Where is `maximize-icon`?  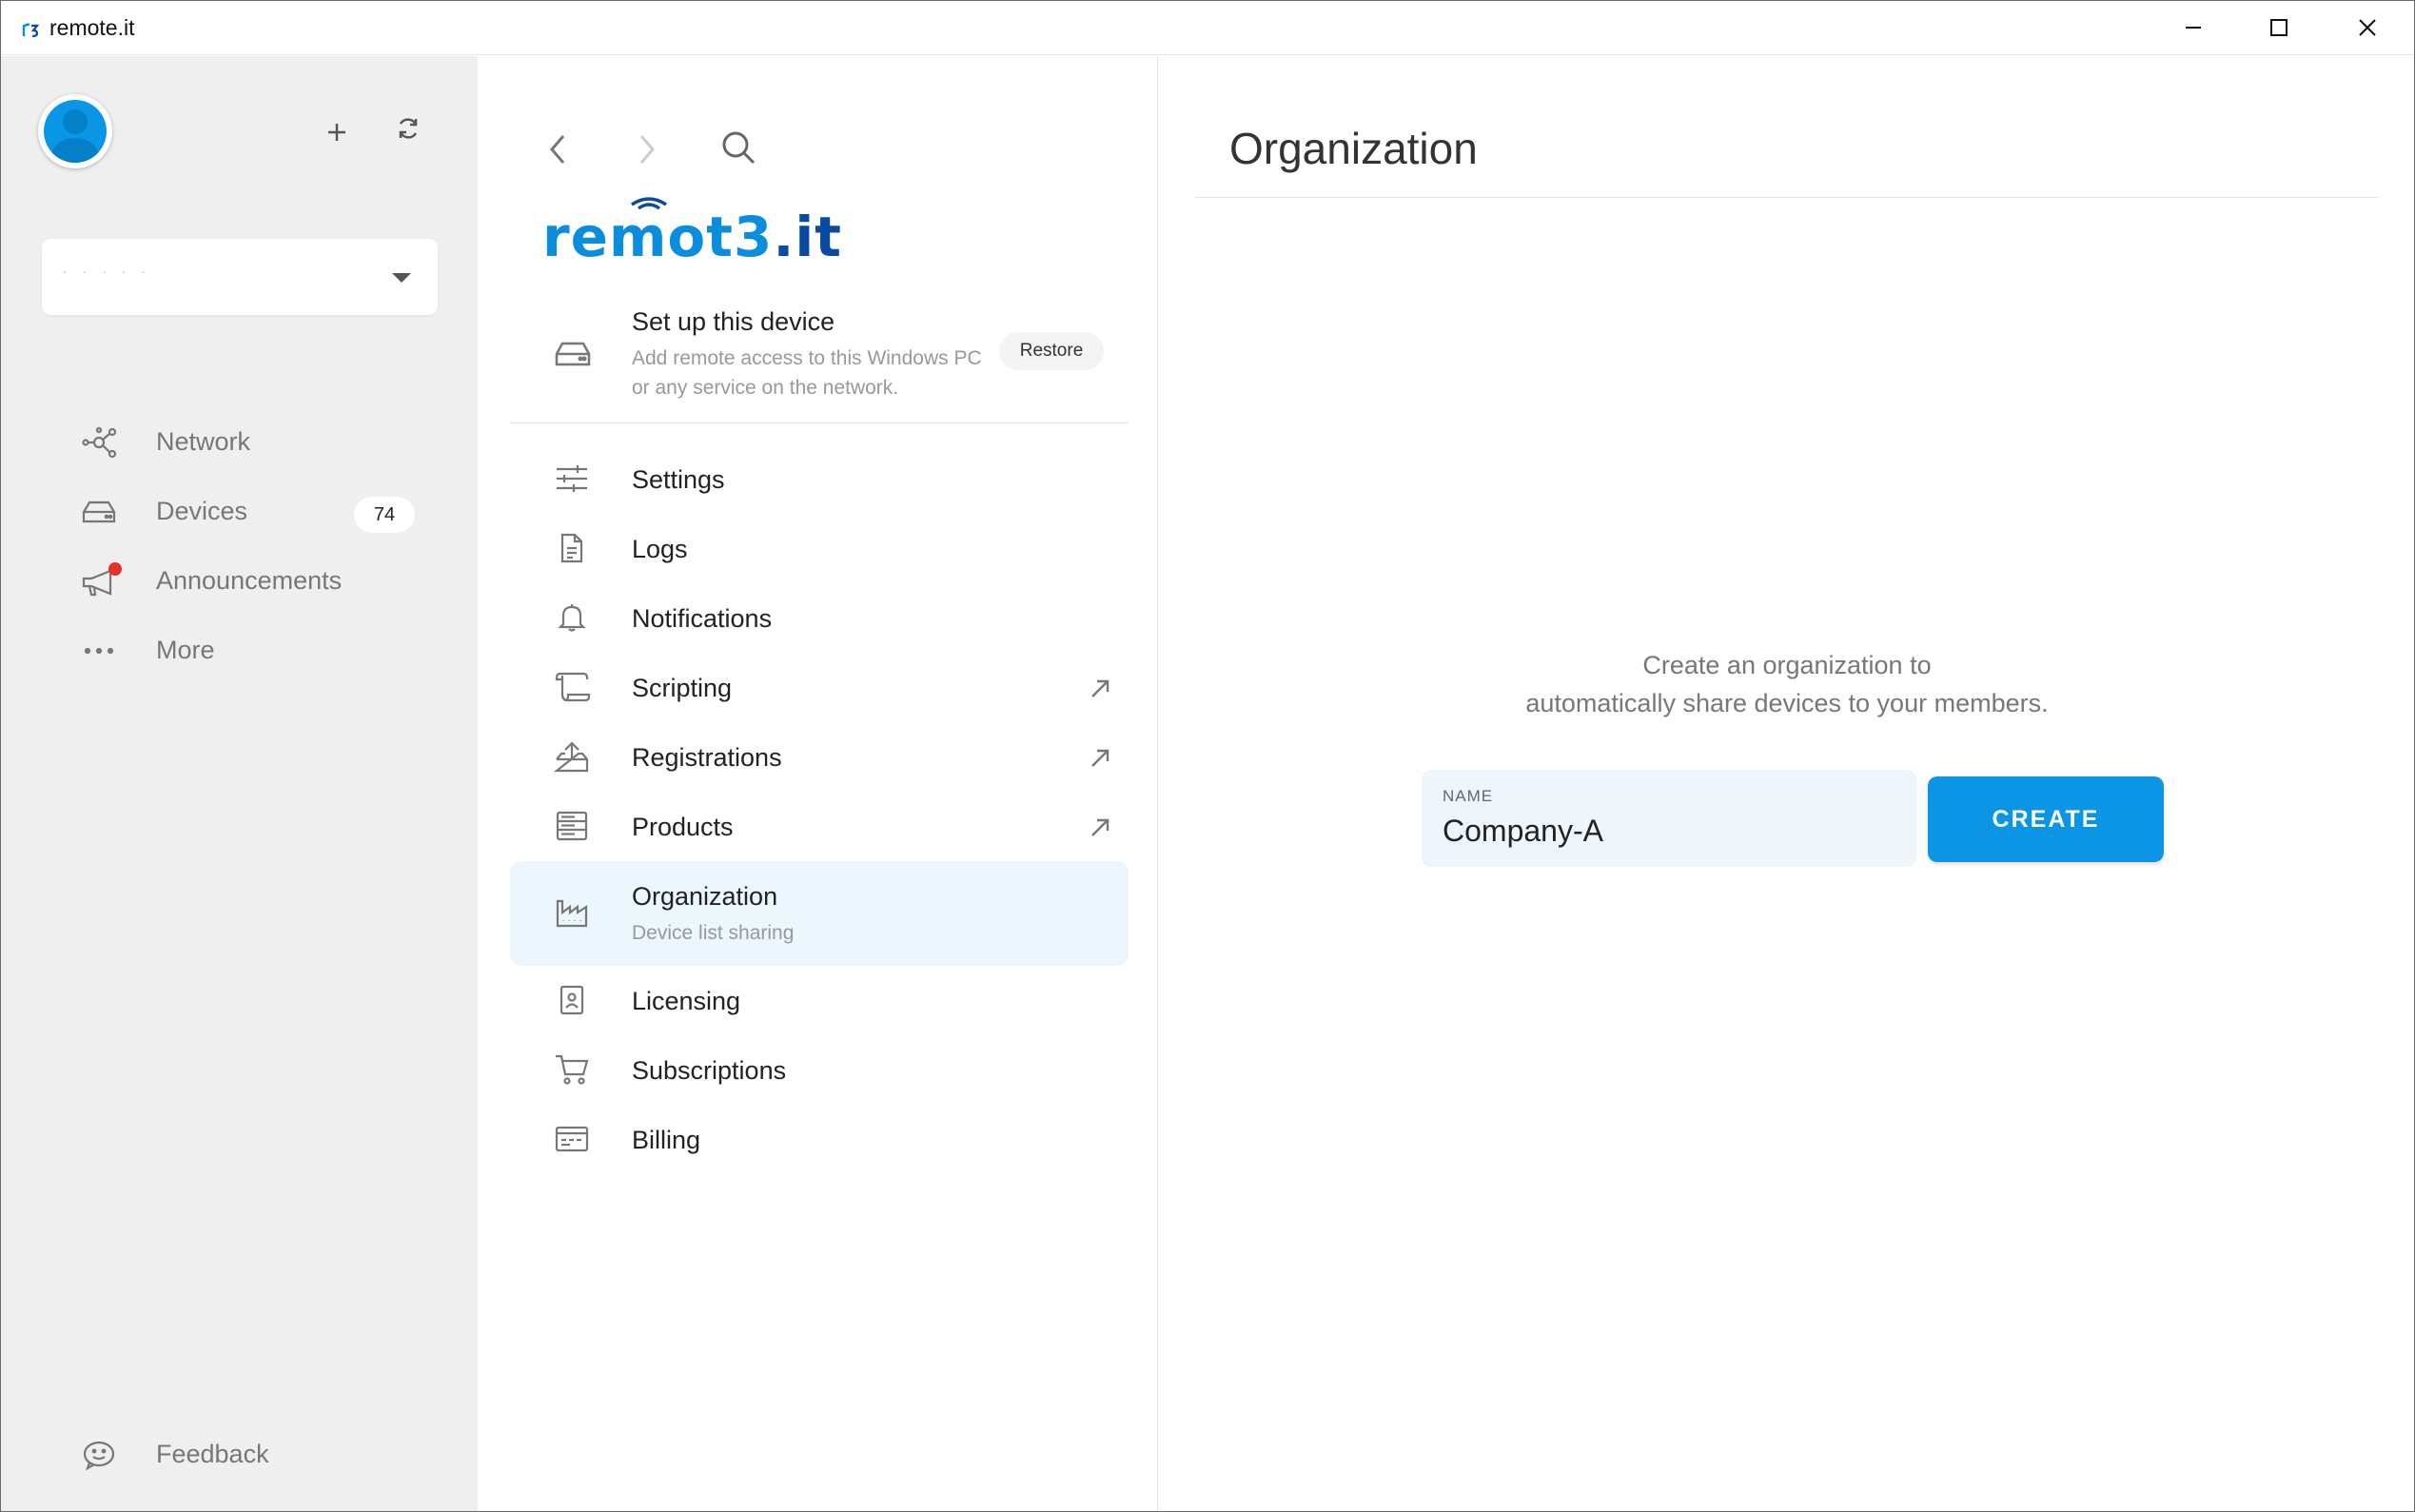 maximize-icon is located at coordinates (2278, 27).